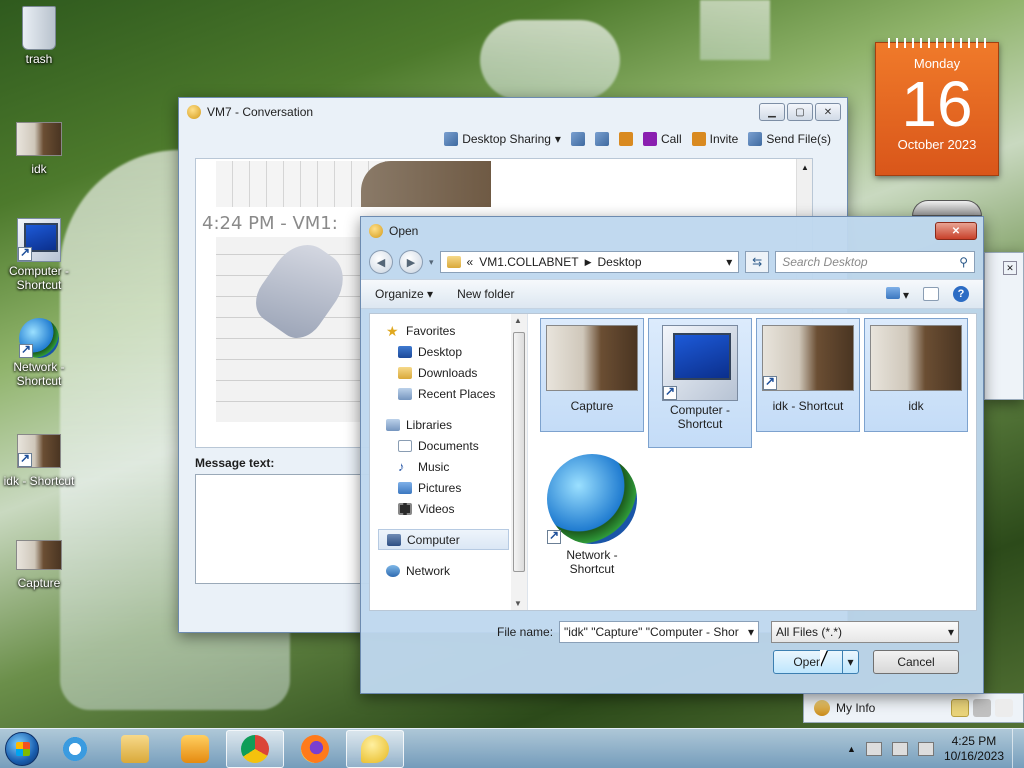 The image size is (1024, 768). I want to click on taskbar-clock: 4:25 PM 10/16/2023, so click(974, 749).